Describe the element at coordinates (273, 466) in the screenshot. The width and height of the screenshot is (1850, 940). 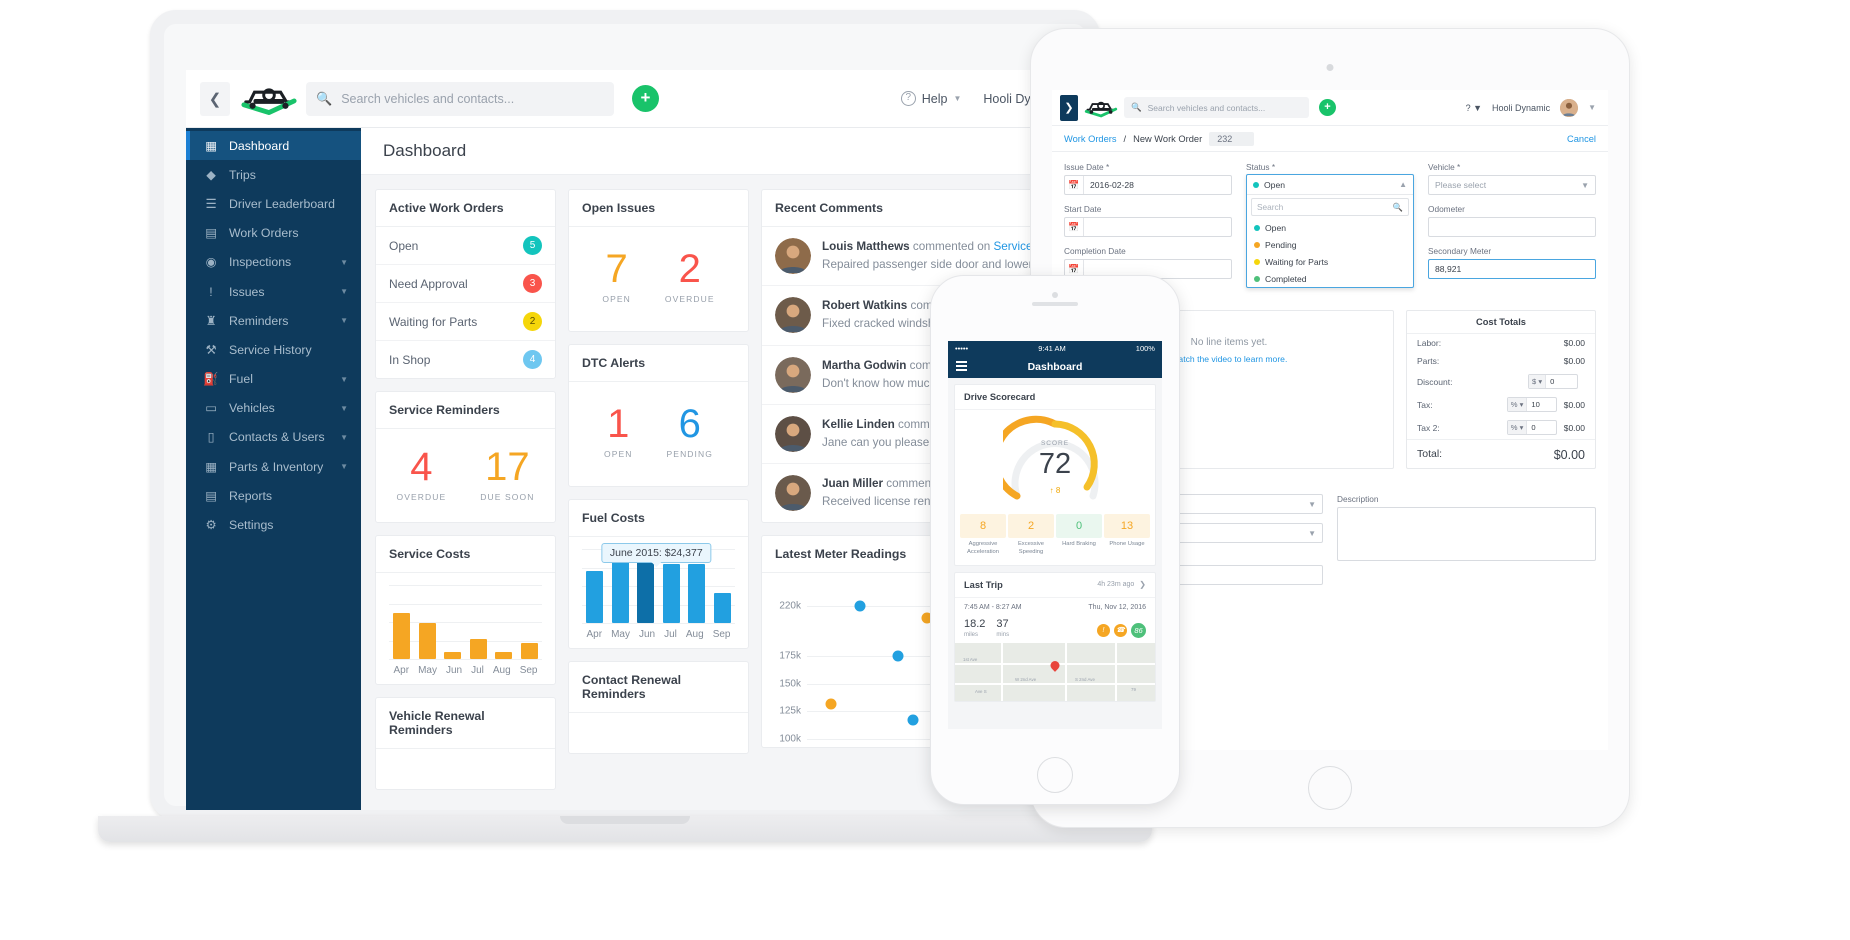
I see `sidebar-item-parts-inventory: ▦ Parts & Inventory ▼` at that location.